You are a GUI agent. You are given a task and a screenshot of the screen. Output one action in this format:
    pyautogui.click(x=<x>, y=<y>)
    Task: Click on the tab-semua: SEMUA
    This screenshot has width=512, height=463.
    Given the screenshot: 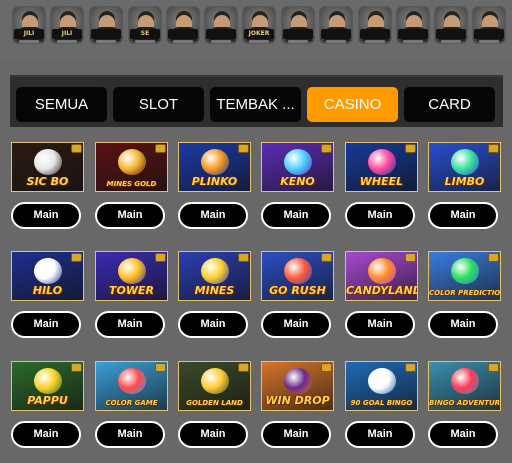 What is the action you would take?
    pyautogui.click(x=61, y=104)
    